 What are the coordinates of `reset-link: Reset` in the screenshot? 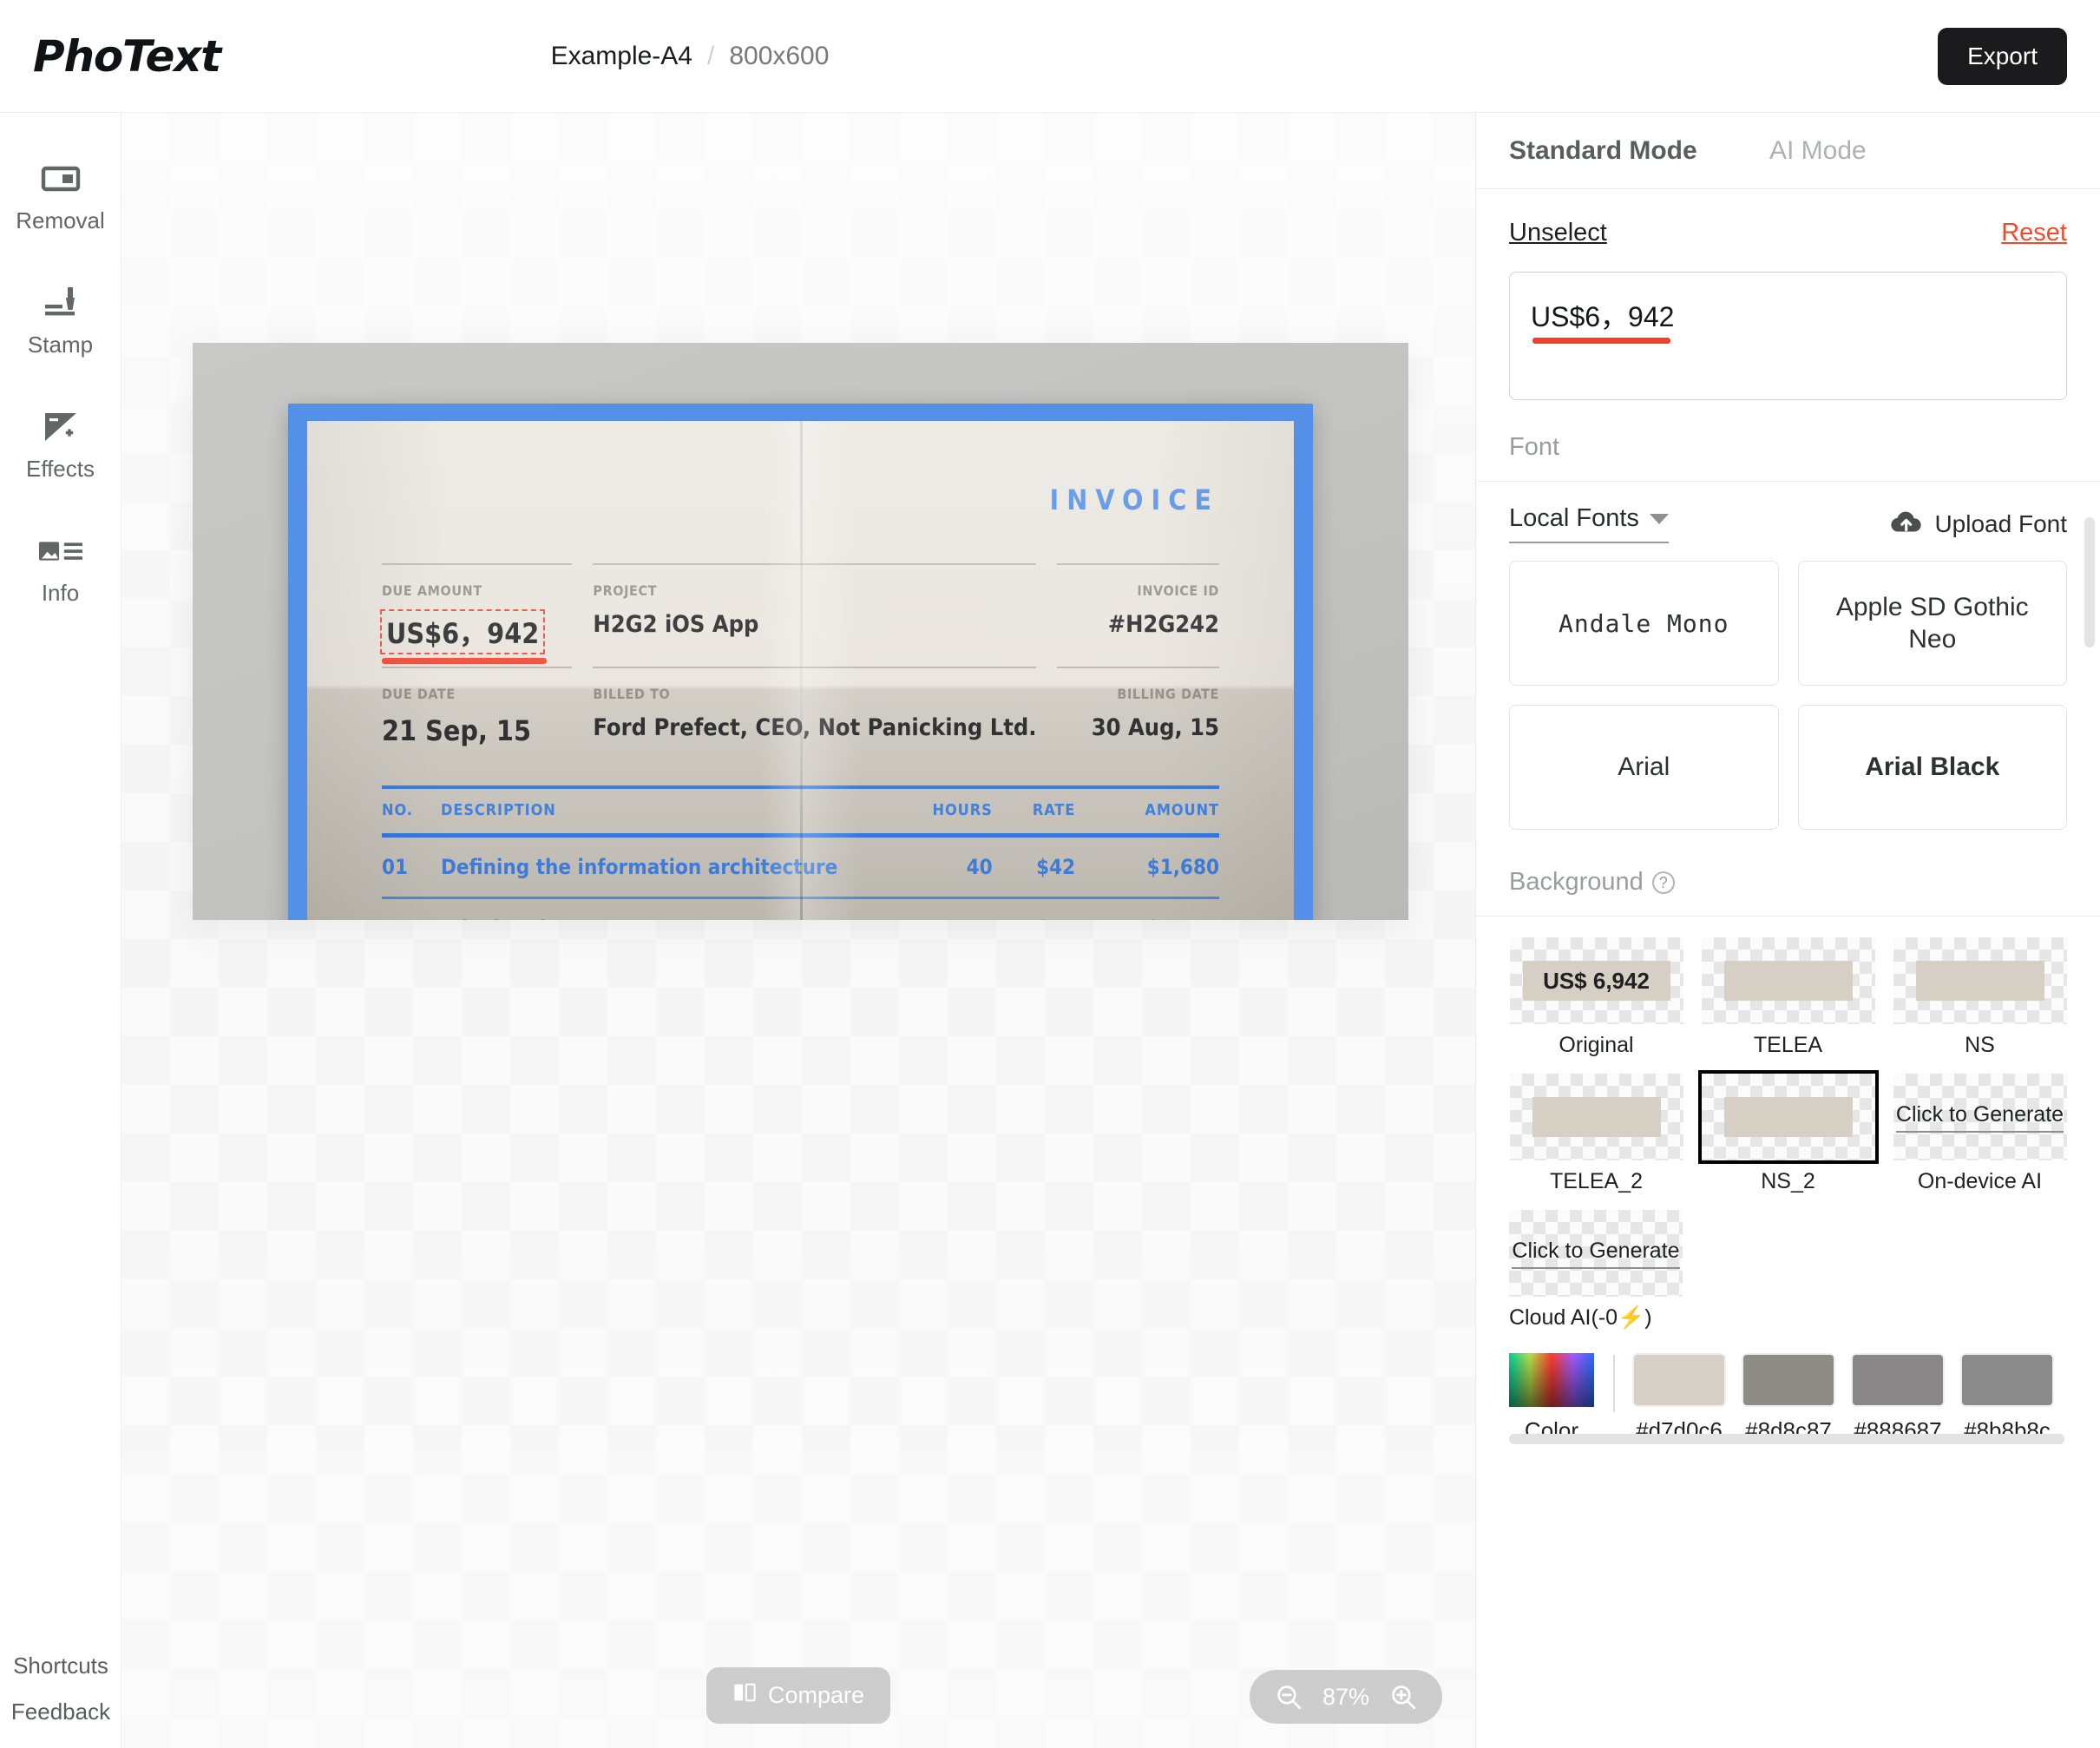 It's located at (2034, 233).